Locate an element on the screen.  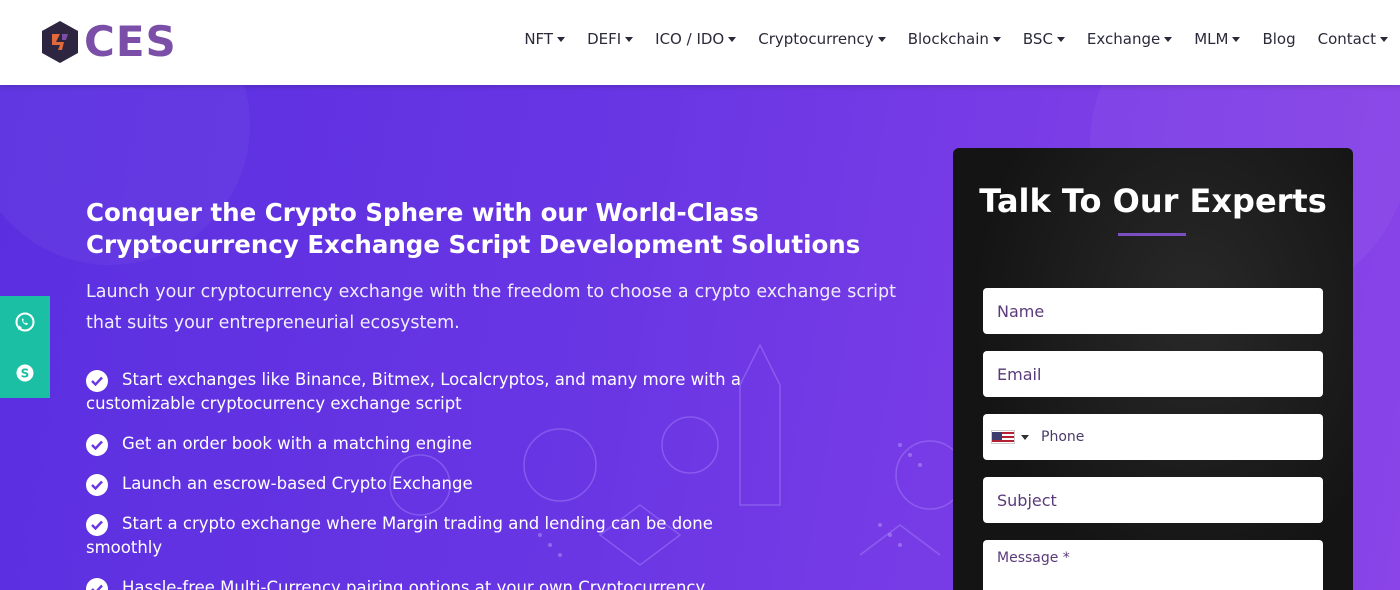
form-title: Talk To Our Experts is located at coordinates (1153, 201).